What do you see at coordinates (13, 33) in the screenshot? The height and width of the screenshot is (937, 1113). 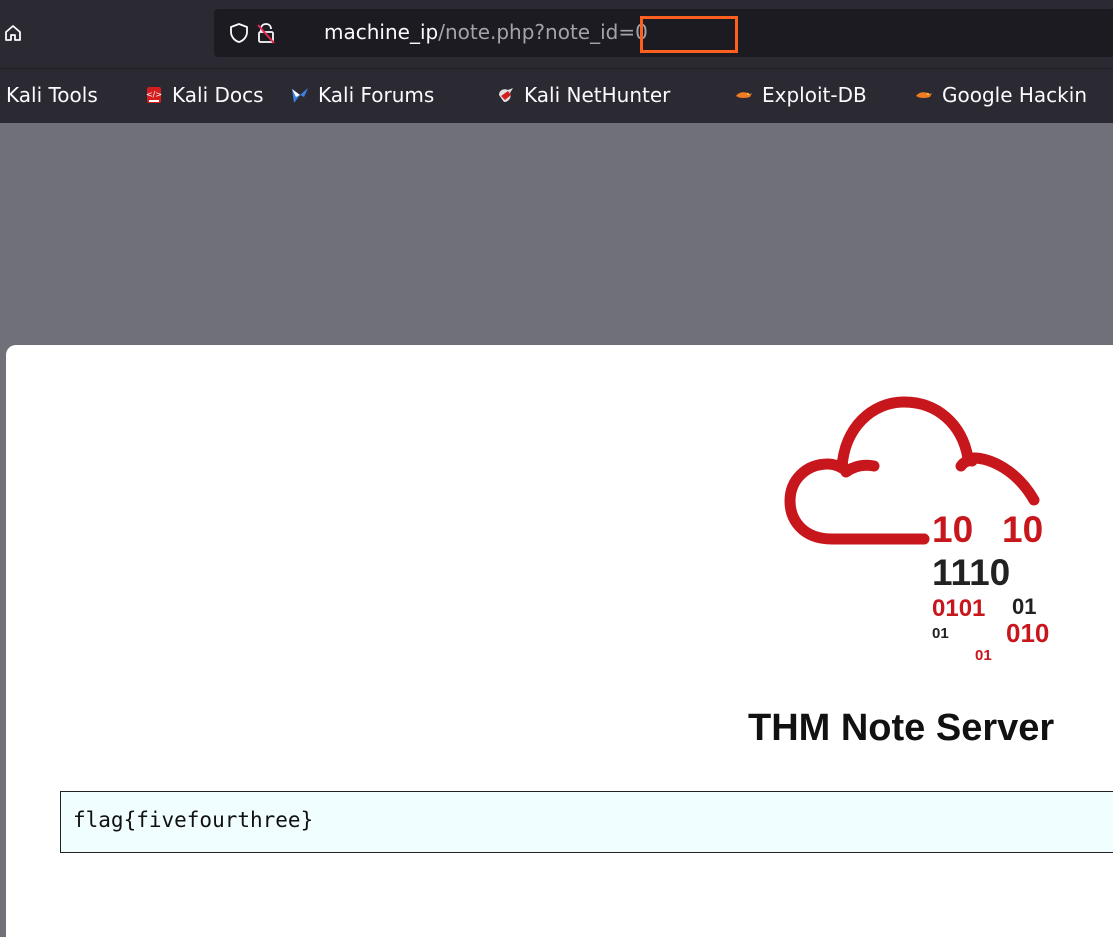 I see `home-icon` at bounding box center [13, 33].